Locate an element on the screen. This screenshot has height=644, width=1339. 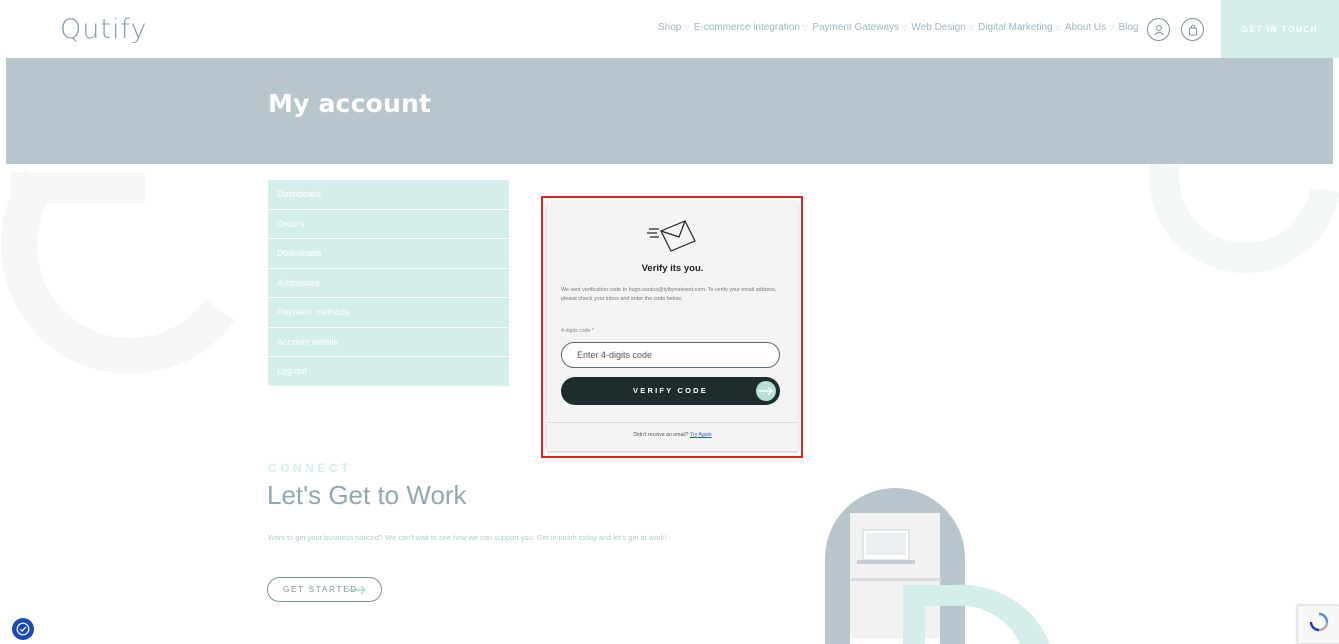
account-nav-logout: Log out is located at coordinates (388, 372).